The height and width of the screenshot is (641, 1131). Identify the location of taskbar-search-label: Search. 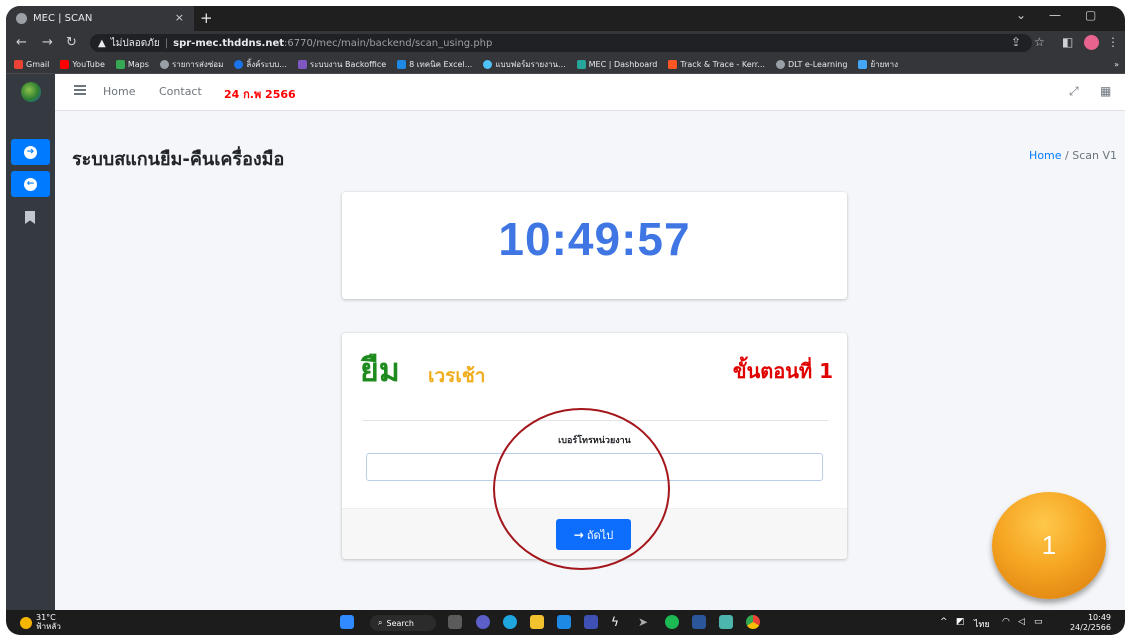
(400, 623).